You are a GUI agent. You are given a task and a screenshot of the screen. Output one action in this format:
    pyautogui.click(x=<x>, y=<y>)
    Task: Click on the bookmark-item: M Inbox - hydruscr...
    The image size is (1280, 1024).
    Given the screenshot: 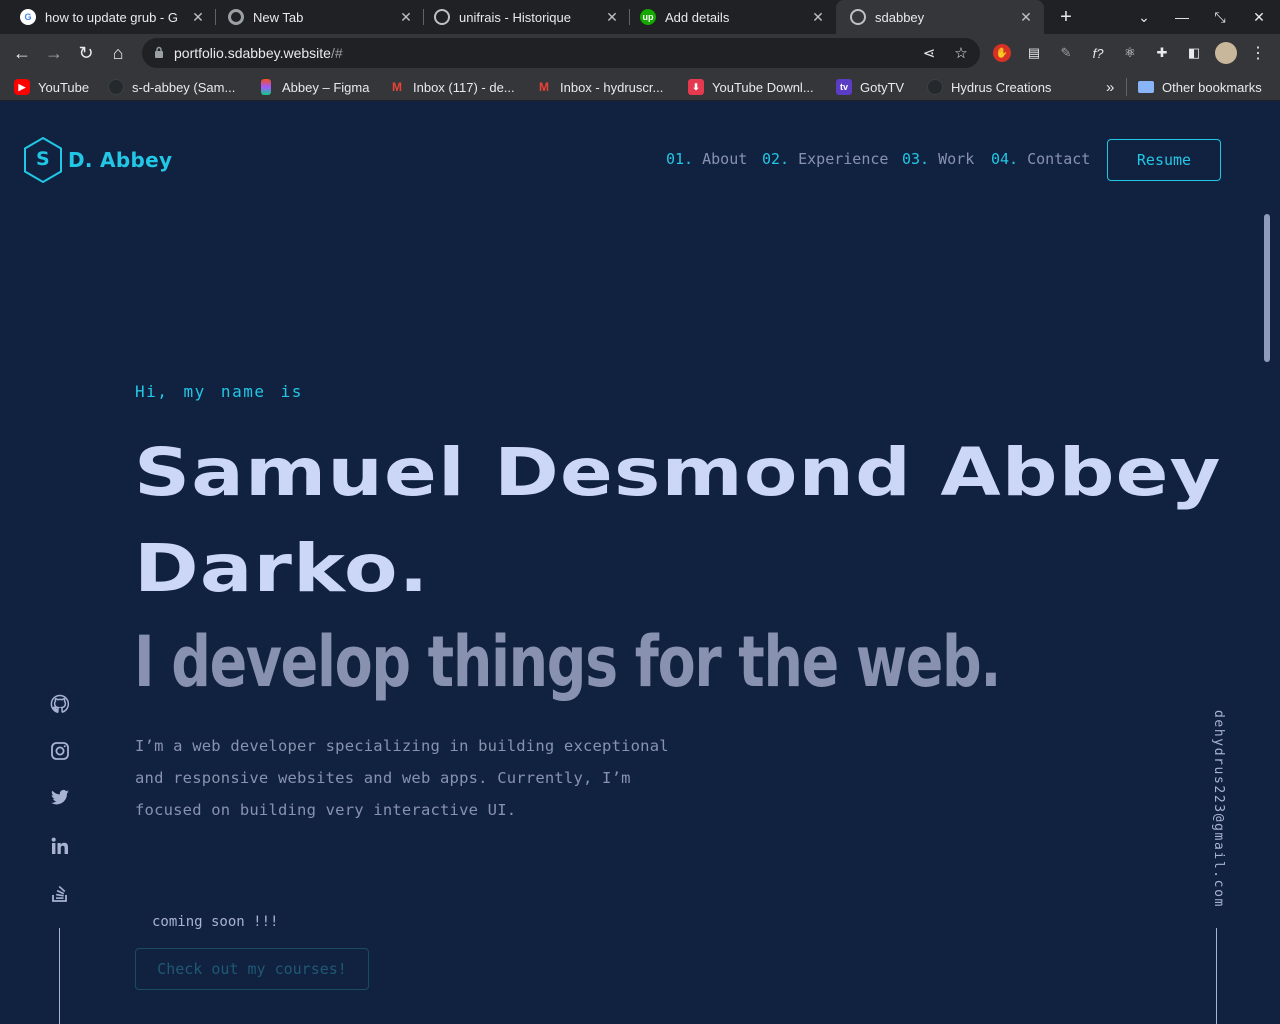 What is the action you would take?
    pyautogui.click(x=599, y=87)
    